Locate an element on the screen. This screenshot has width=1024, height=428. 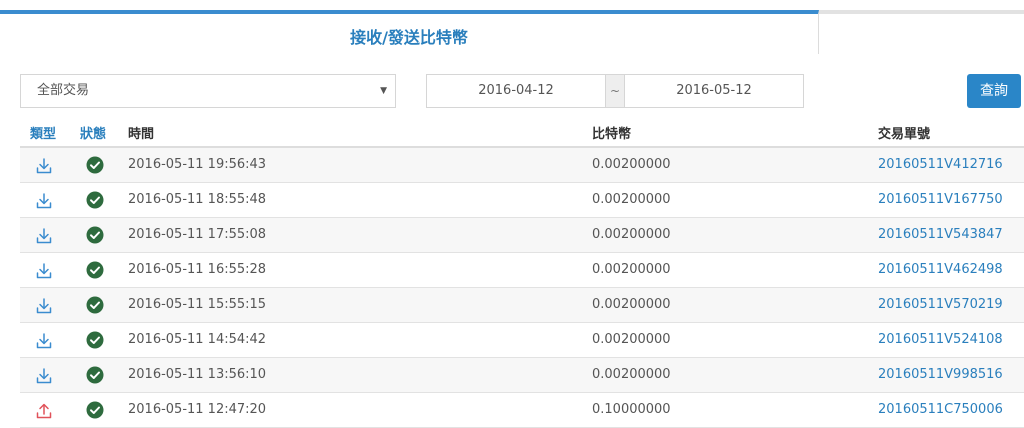
header-status: 狀態 is located at coordinates (93, 132).